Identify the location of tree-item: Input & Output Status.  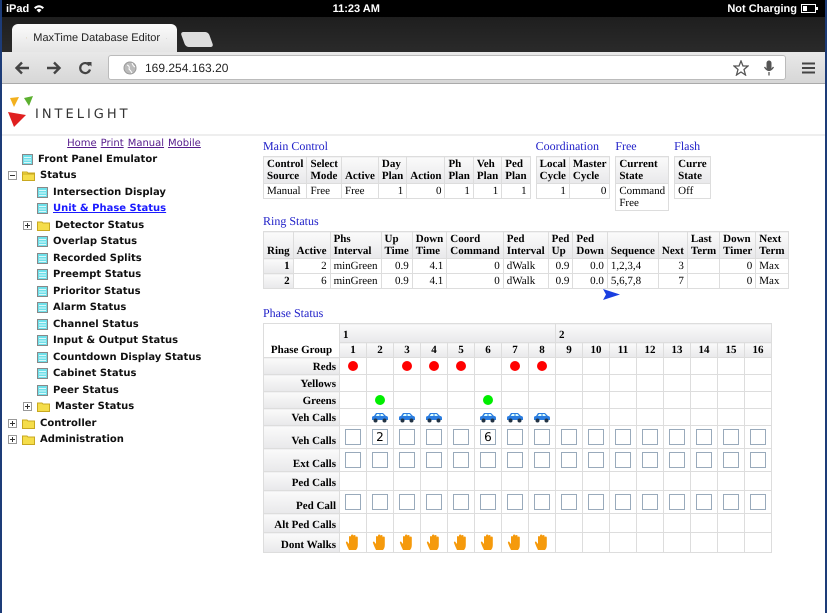
(115, 340).